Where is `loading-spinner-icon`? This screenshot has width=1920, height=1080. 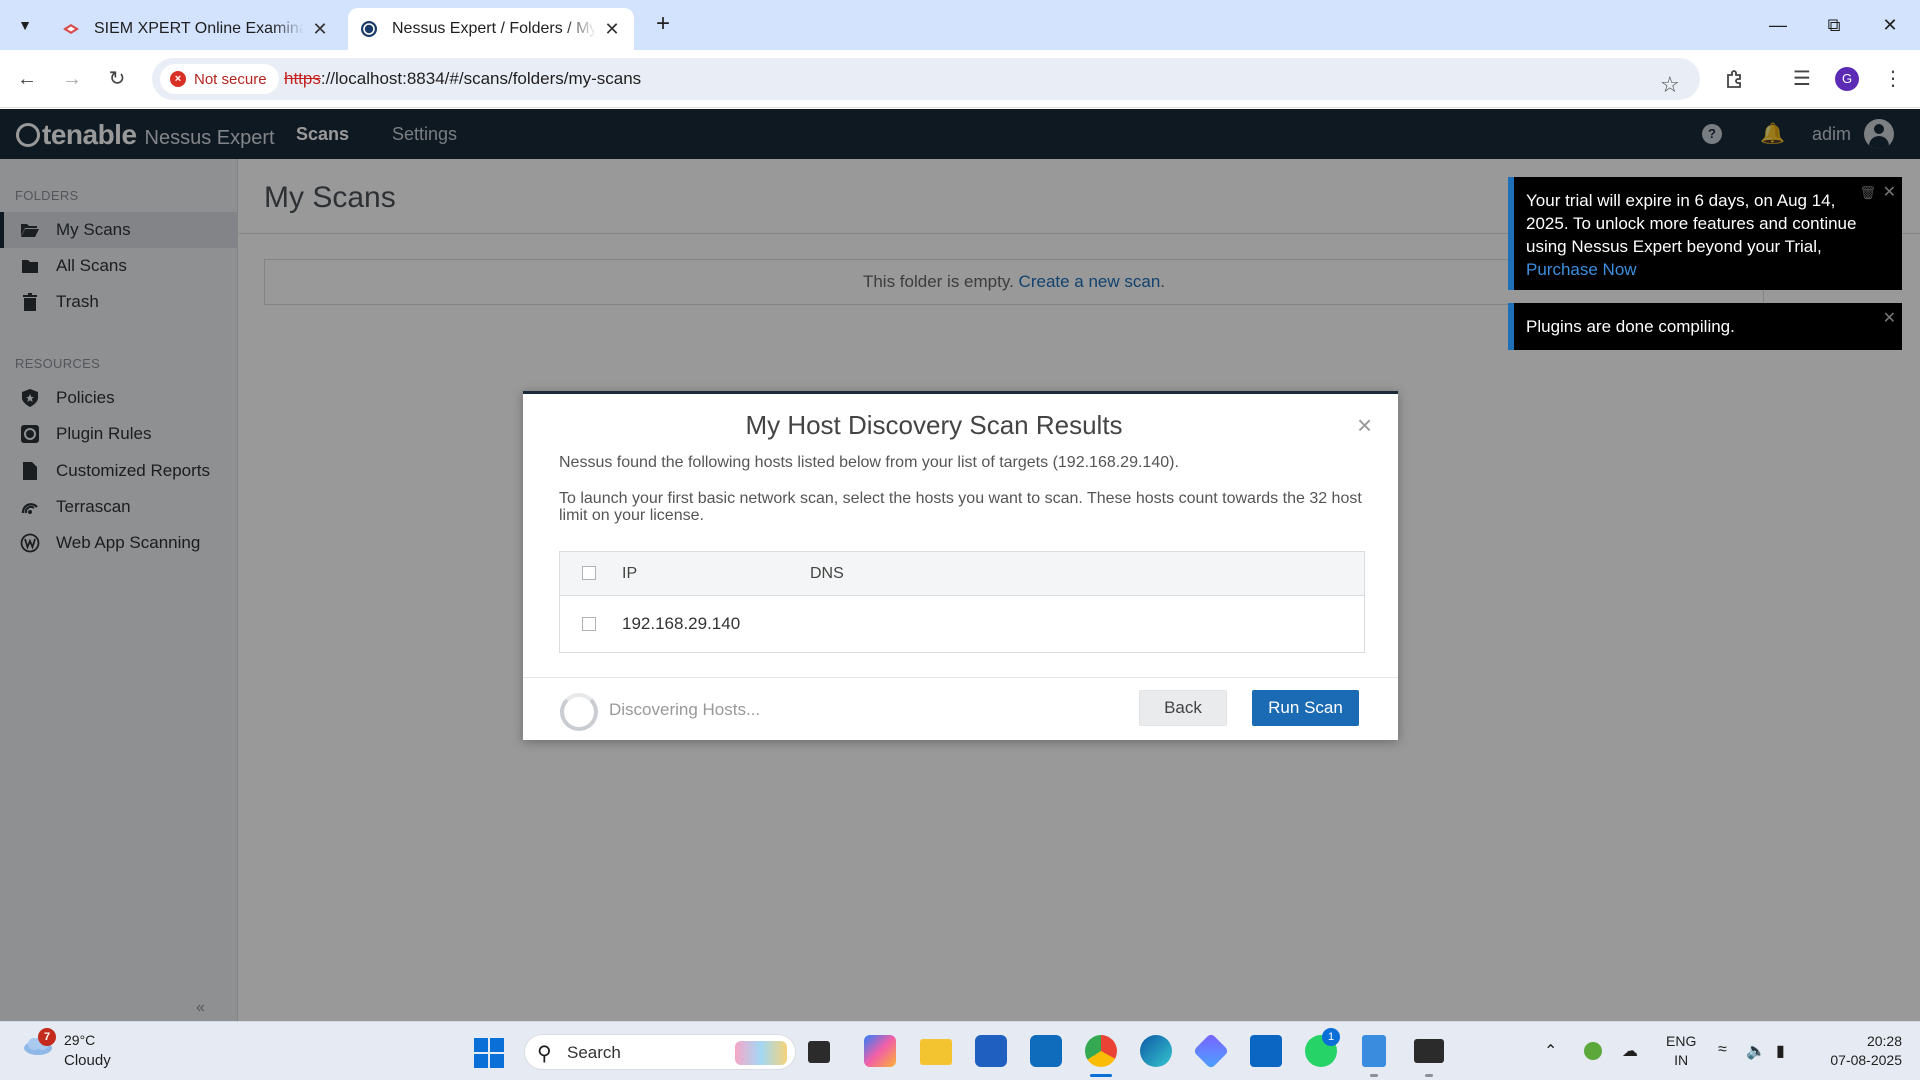 loading-spinner-icon is located at coordinates (579, 712).